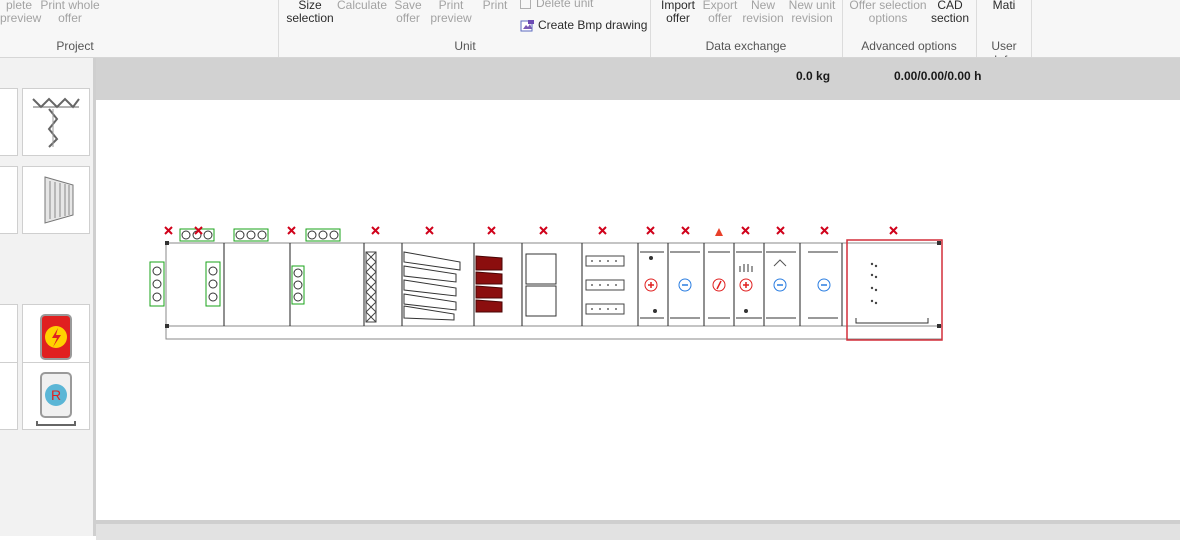 This screenshot has height=540, width=1180. I want to click on warning-icon, so click(719, 232).